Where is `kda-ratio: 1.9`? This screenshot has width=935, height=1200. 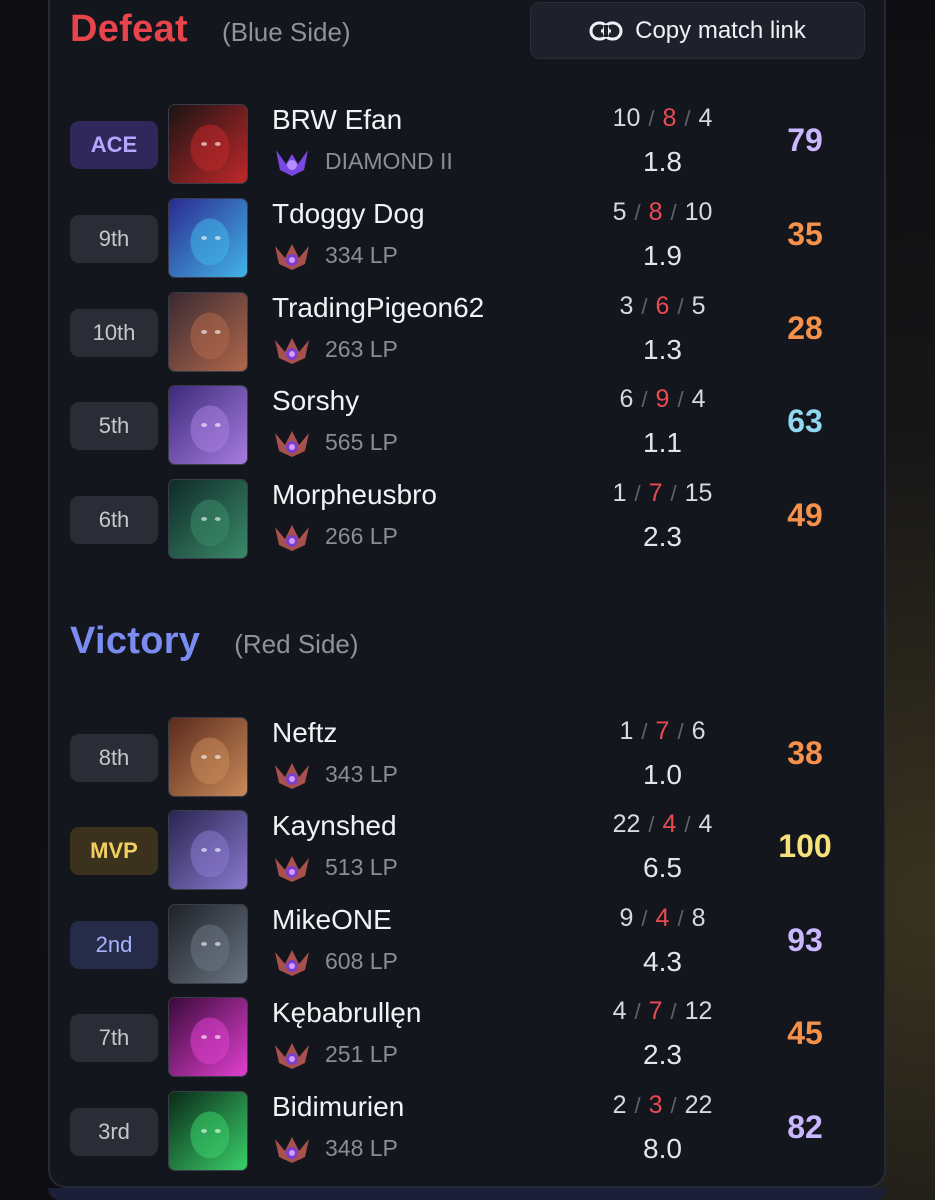 kda-ratio: 1.9 is located at coordinates (662, 255).